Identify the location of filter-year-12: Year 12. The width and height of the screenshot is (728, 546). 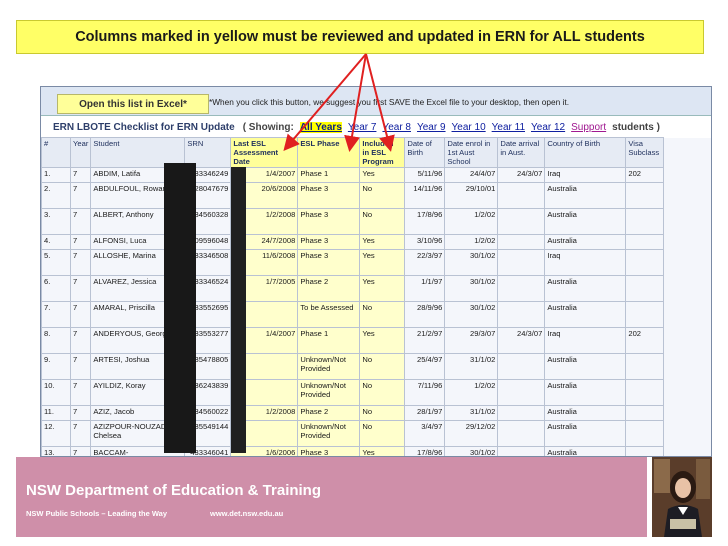
(548, 127).